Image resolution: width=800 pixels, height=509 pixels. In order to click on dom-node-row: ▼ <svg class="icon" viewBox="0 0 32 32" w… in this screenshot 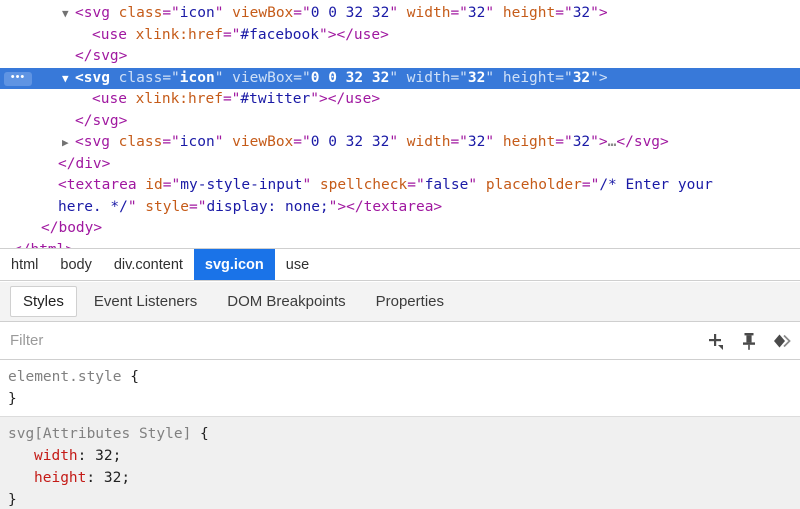, I will do `click(400, 14)`.